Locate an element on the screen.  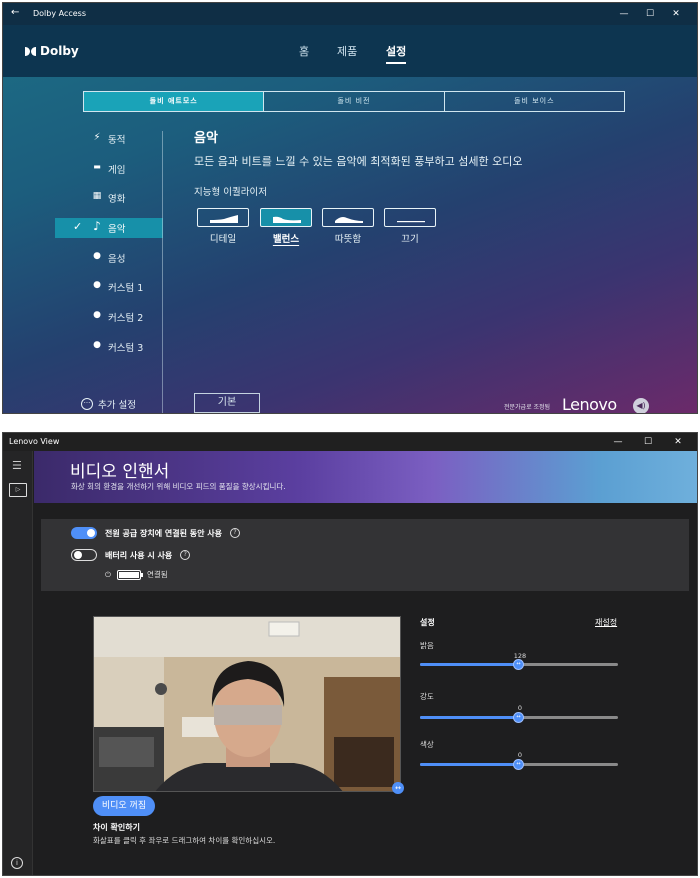
eq-warm-curve-icon is located at coordinates (349, 220).